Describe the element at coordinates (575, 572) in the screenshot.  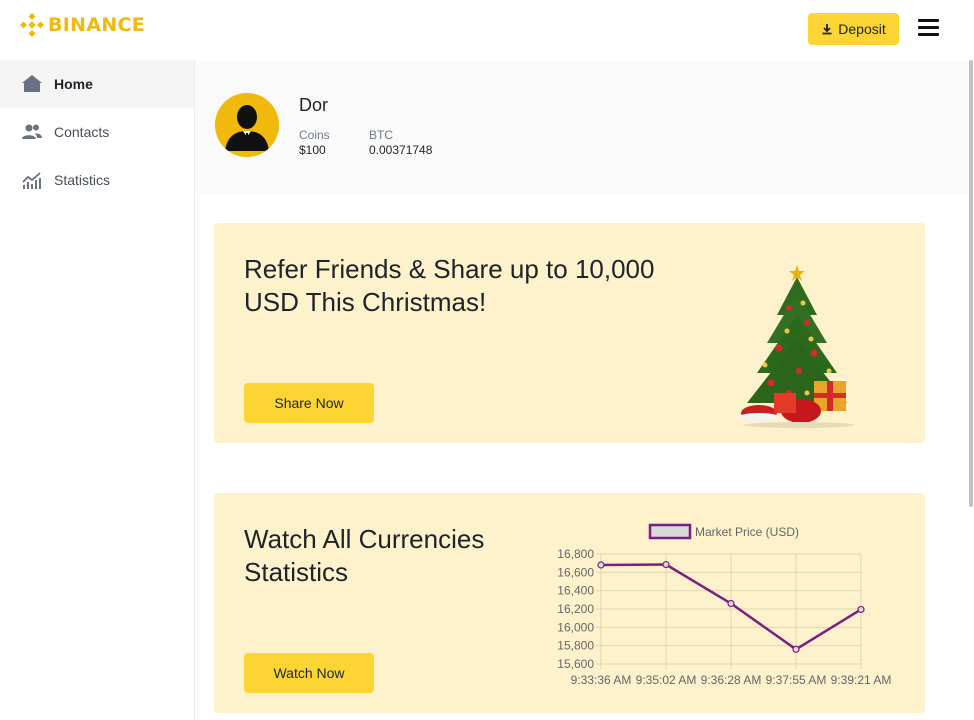
I see `y-tick-label: 16,600` at that location.